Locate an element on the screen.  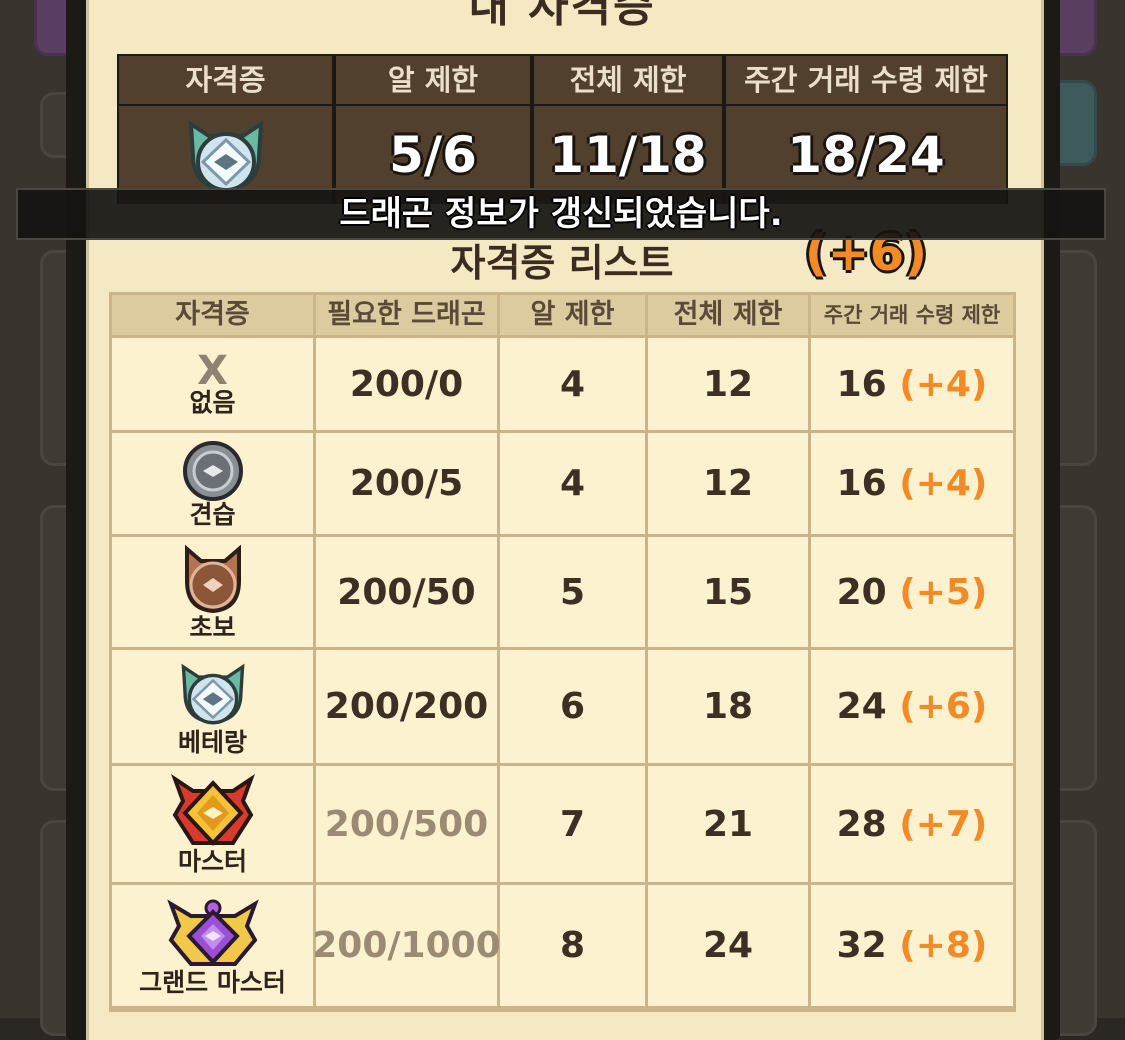
table-row-license: 베테랑 is located at coordinates (212, 706).